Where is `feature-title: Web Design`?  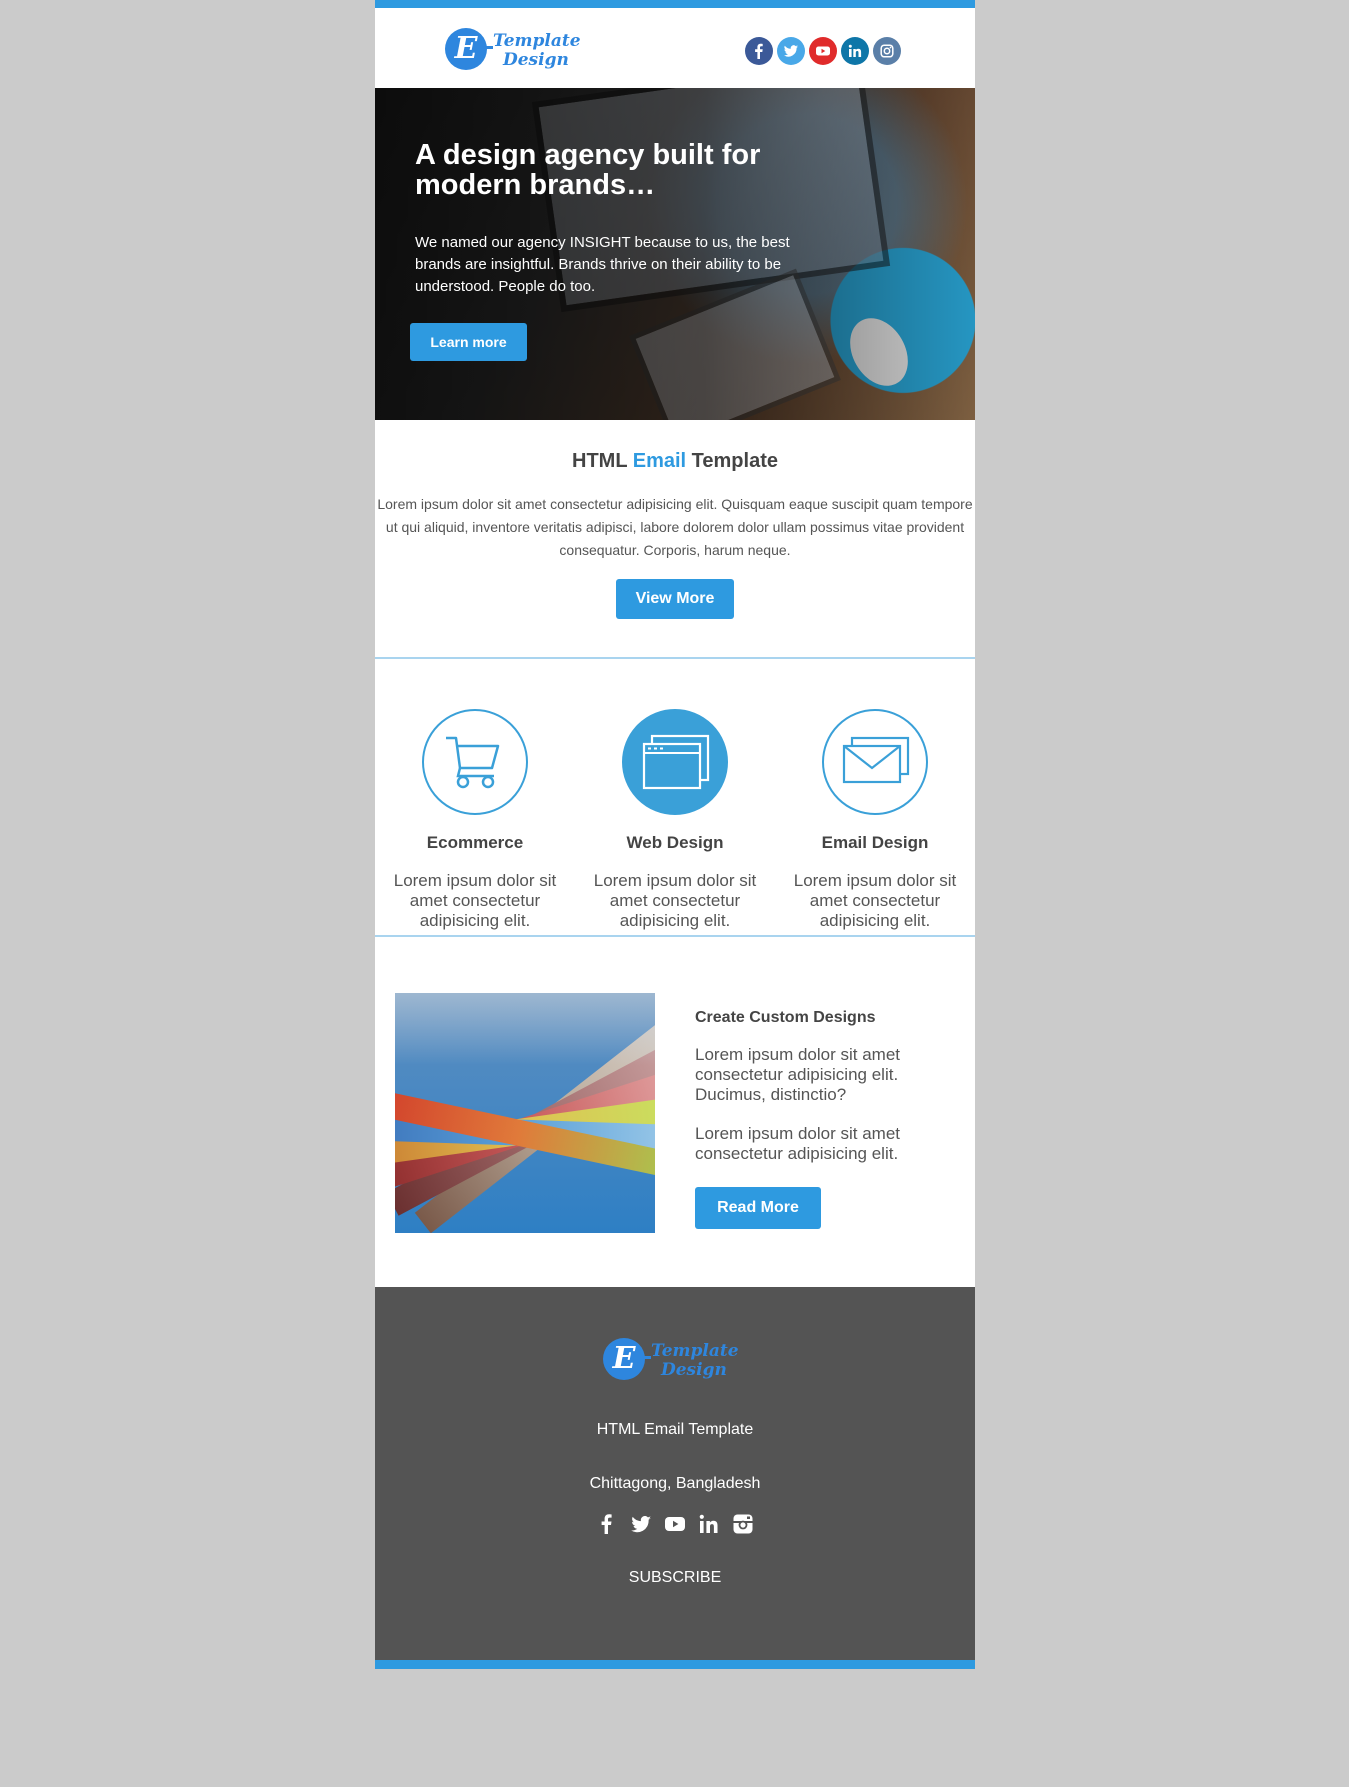 feature-title: Web Design is located at coordinates (675, 842).